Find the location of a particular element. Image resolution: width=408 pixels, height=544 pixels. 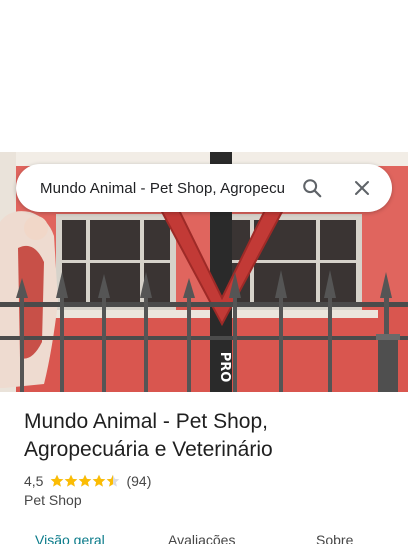

tab-reviews: Avaliações is located at coordinates (201, 538).